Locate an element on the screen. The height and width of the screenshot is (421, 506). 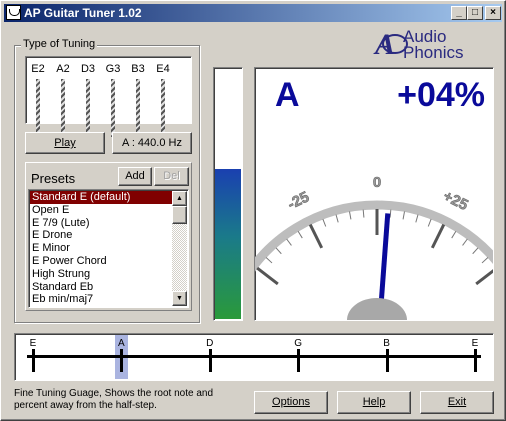
preset-item: Open E is located at coordinates (101, 210).